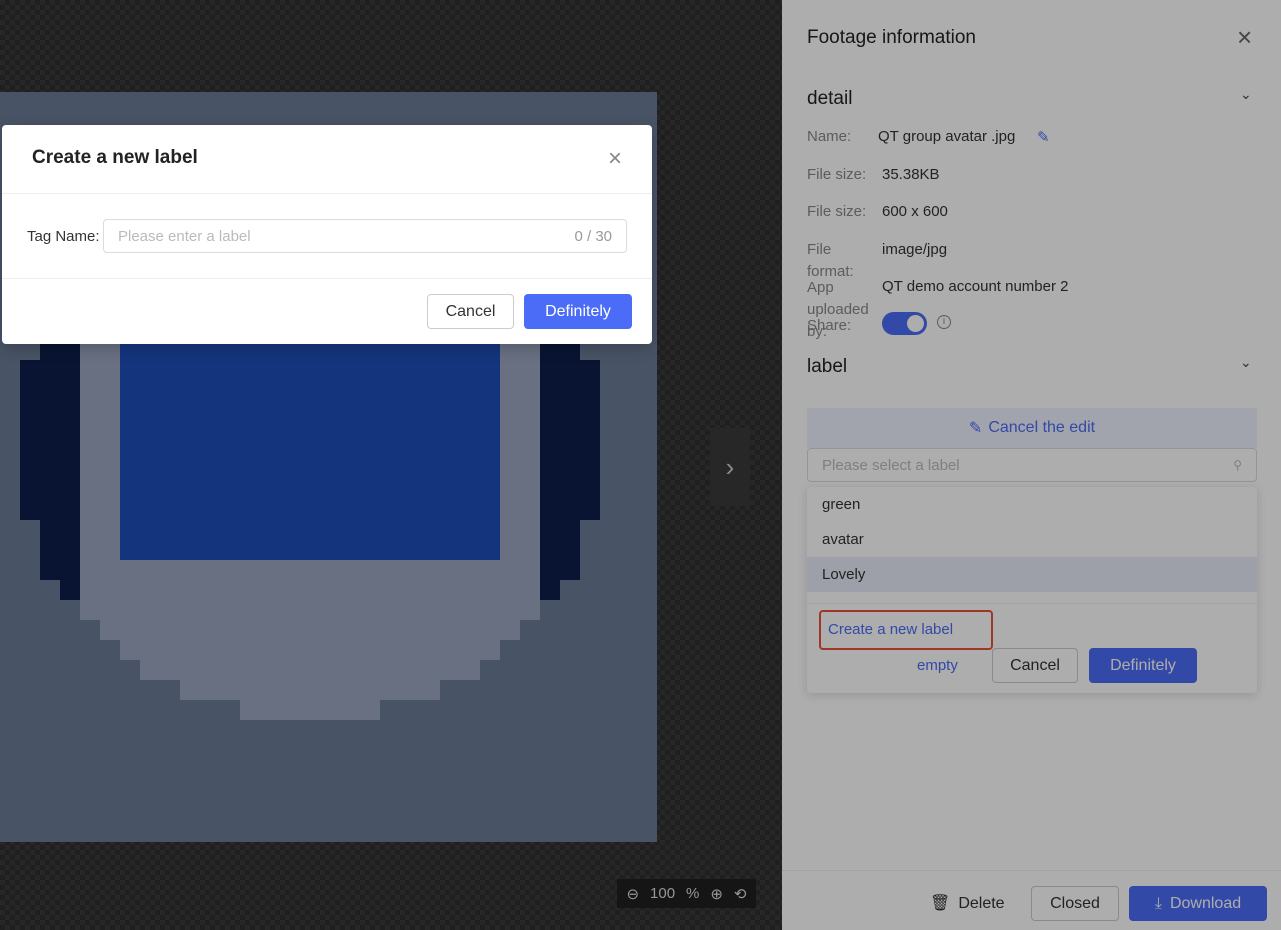  Describe the element at coordinates (63, 236) in the screenshot. I see `tag-name-label: Tag Name:` at that location.